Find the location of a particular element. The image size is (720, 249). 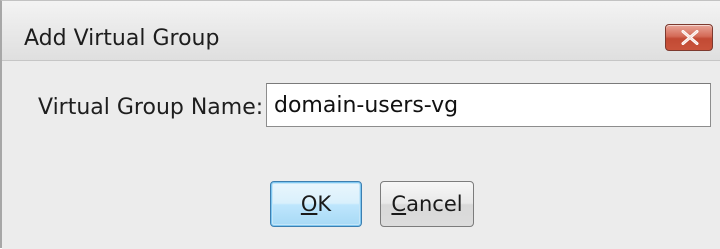

close-button is located at coordinates (689, 37).